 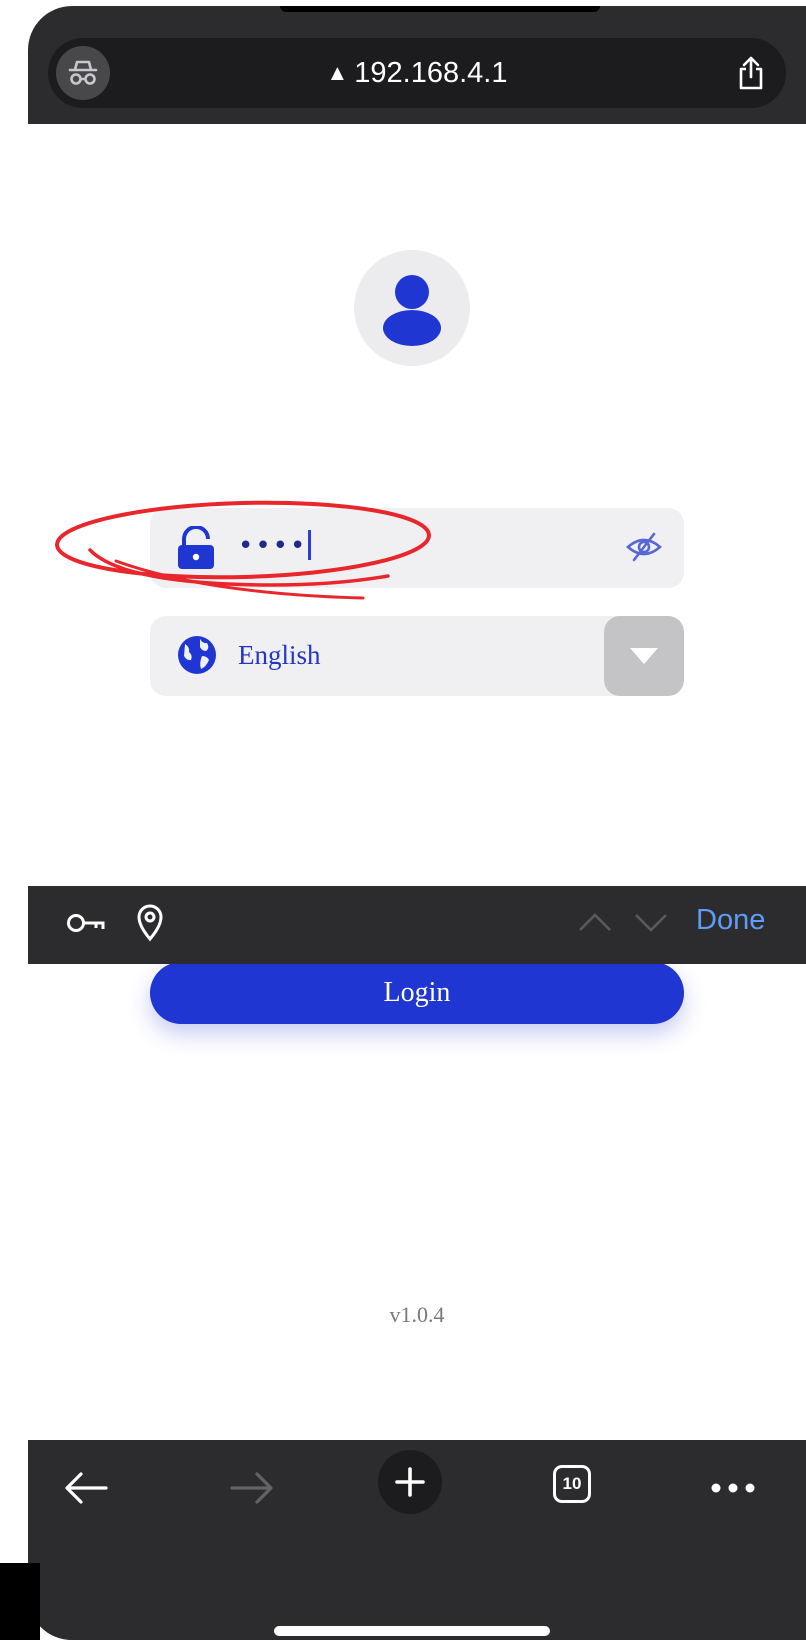 I want to click on tabs-icon: 10, so click(x=572, y=1484).